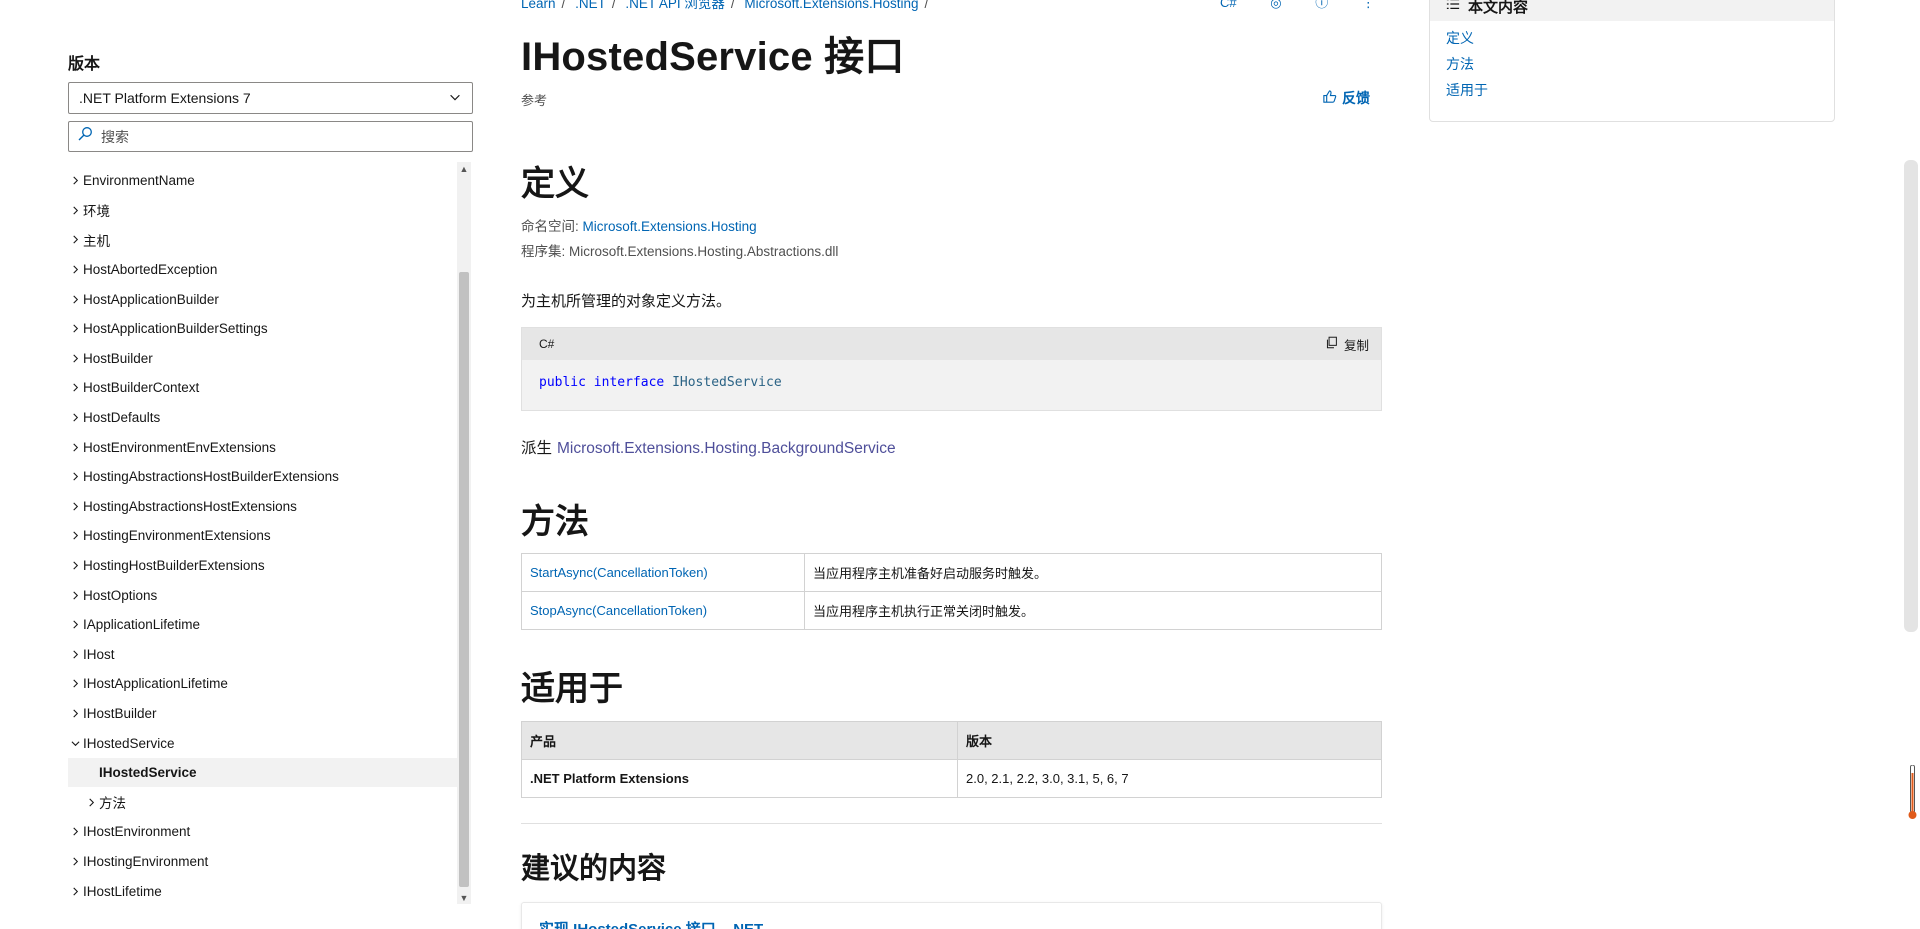  Describe the element at coordinates (713, 57) in the screenshot. I see `page-title: IHostedService 接口` at that location.